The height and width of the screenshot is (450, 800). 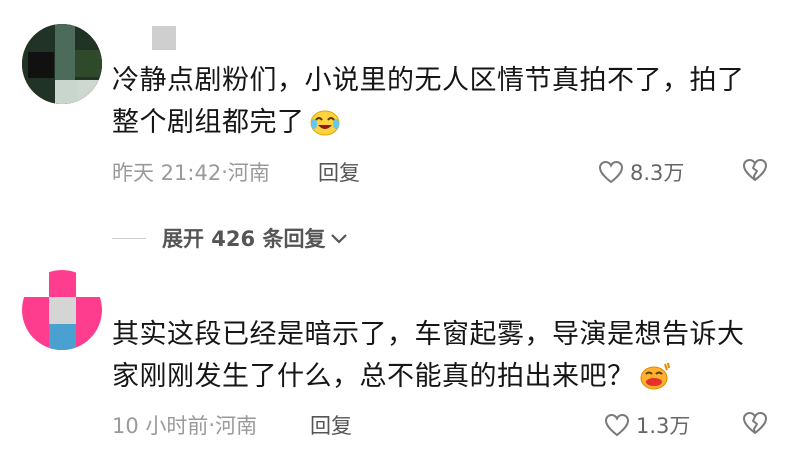 I want to click on like-count: 1.3万, so click(x=663, y=426).